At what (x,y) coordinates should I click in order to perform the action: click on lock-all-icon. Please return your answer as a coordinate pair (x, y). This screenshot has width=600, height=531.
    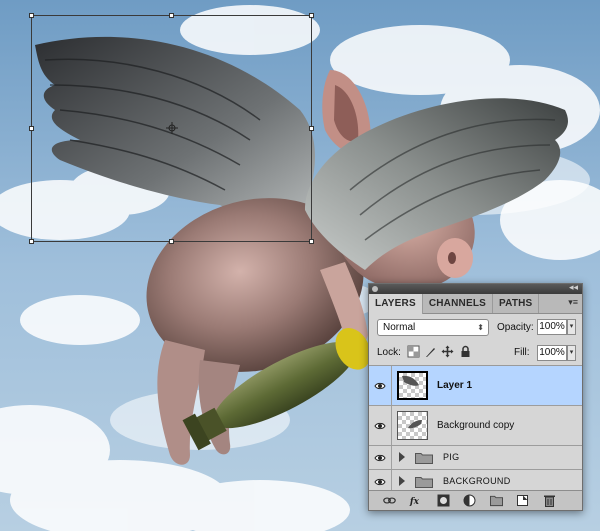
    Looking at the image, I should click on (465, 351).